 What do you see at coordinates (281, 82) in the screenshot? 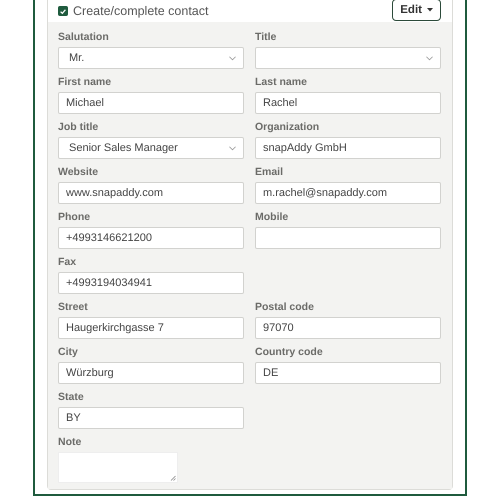
I see `field-label: Last name` at bounding box center [281, 82].